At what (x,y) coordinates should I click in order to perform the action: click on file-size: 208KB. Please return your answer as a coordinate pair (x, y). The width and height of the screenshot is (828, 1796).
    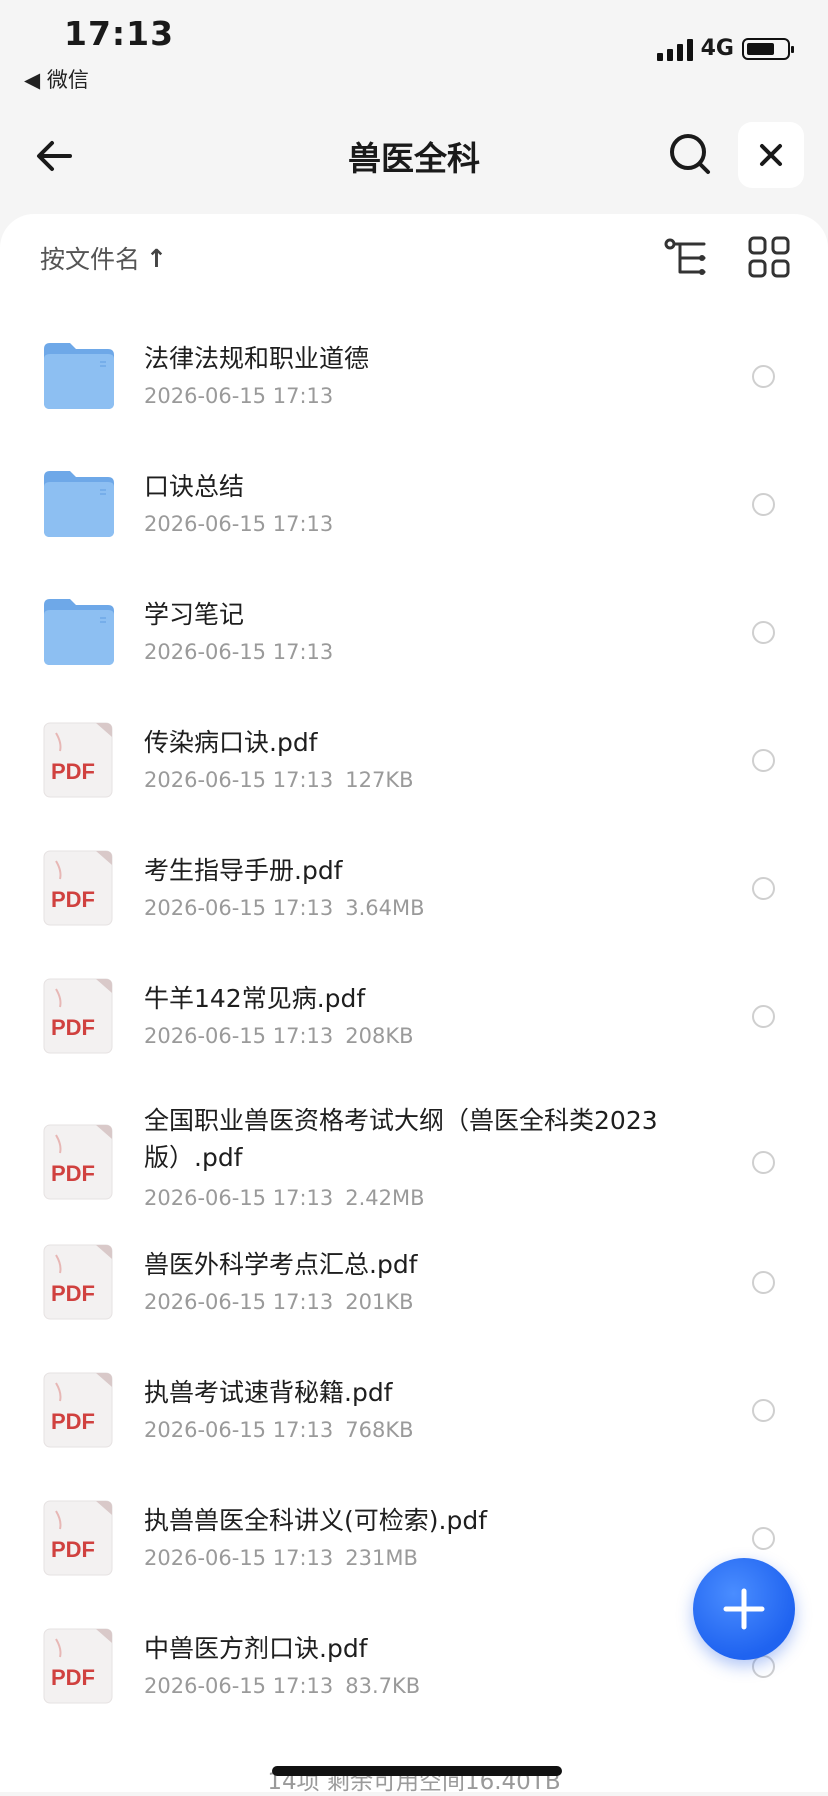
    Looking at the image, I should click on (379, 1036).